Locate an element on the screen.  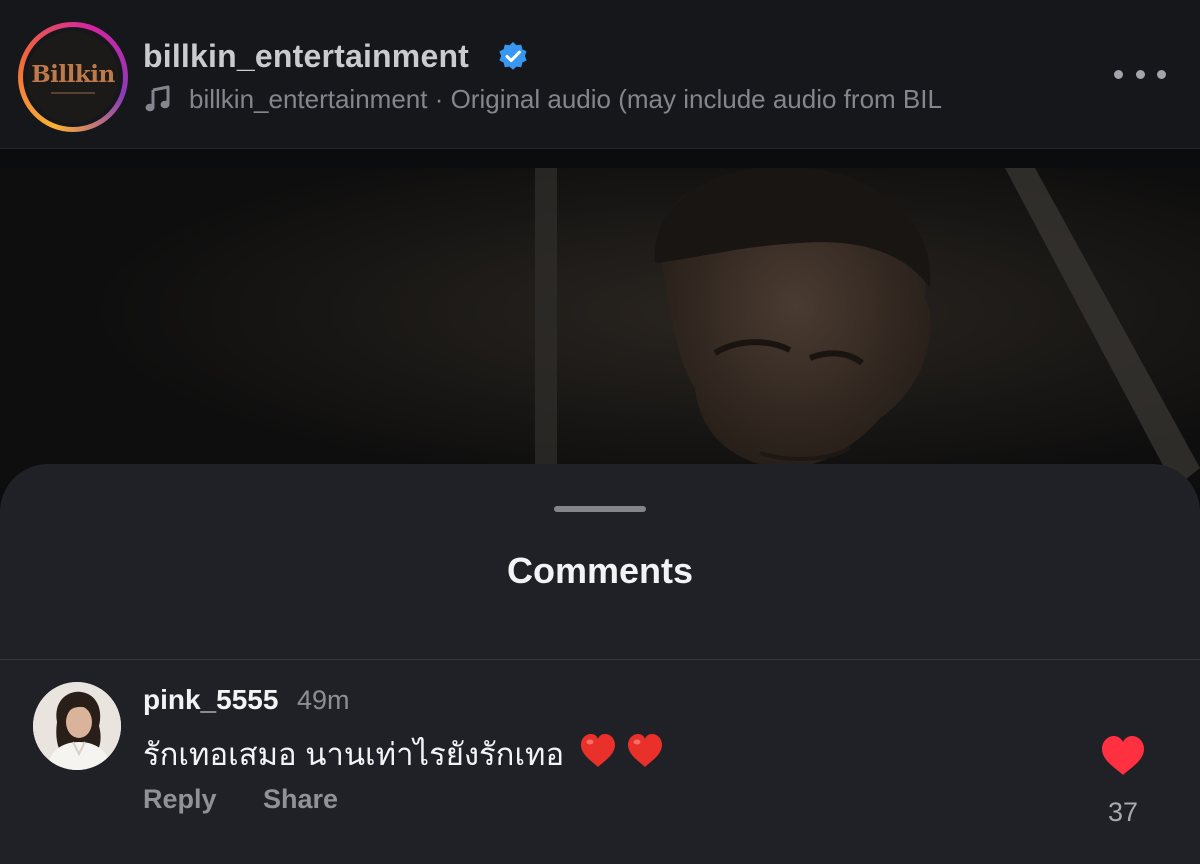
logo-text: Billkin is located at coordinates (73, 74).